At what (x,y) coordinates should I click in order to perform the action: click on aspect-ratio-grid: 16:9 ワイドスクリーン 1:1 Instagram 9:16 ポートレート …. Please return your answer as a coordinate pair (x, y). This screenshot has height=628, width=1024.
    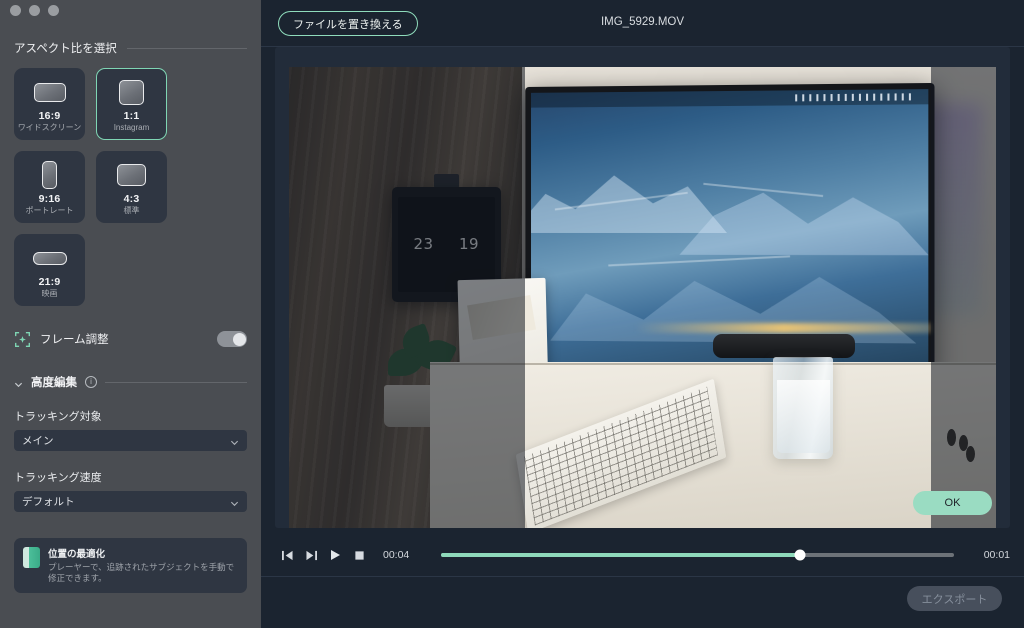
    Looking at the image, I should click on (130, 187).